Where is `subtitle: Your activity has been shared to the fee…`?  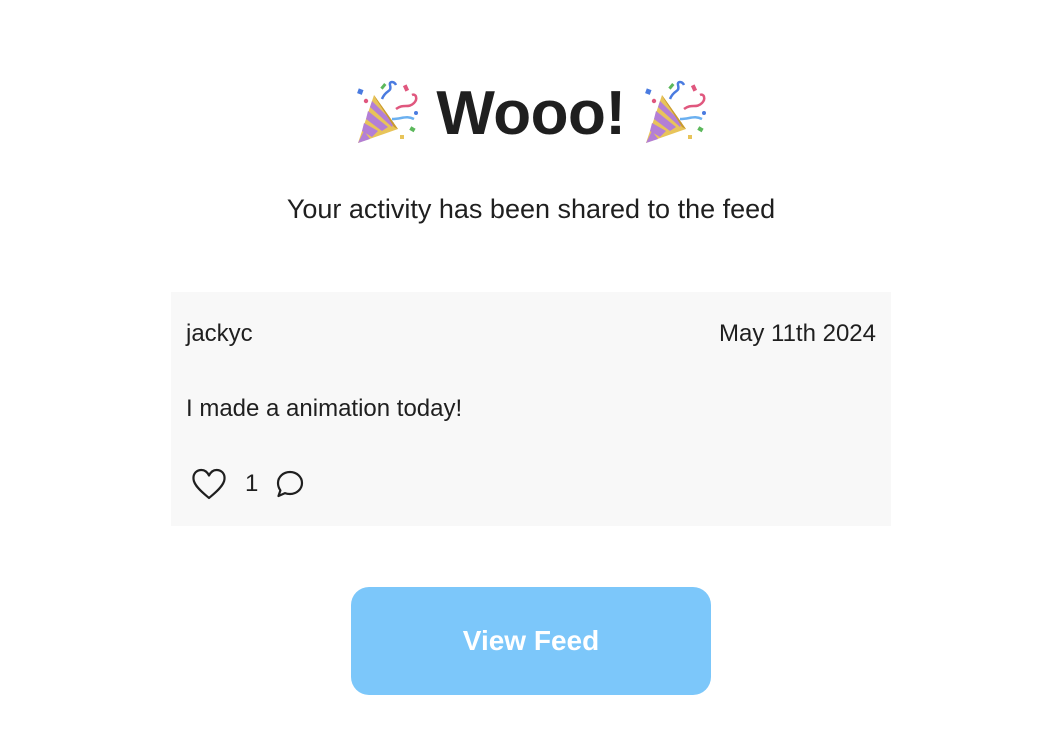
subtitle: Your activity has been shared to the fee… is located at coordinates (531, 209).